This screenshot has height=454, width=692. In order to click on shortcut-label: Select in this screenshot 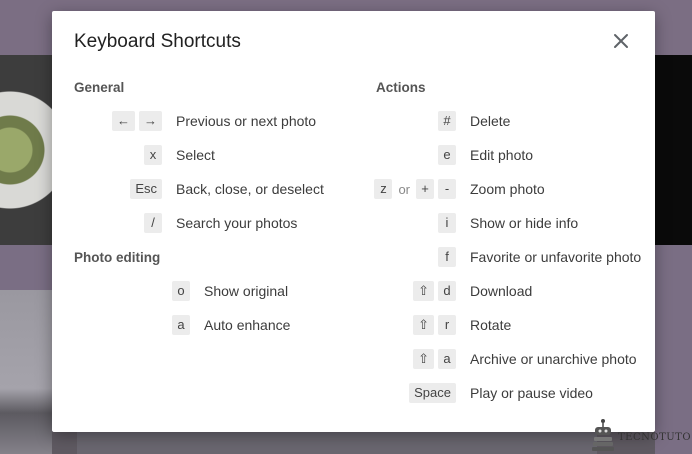, I will do `click(195, 155)`.